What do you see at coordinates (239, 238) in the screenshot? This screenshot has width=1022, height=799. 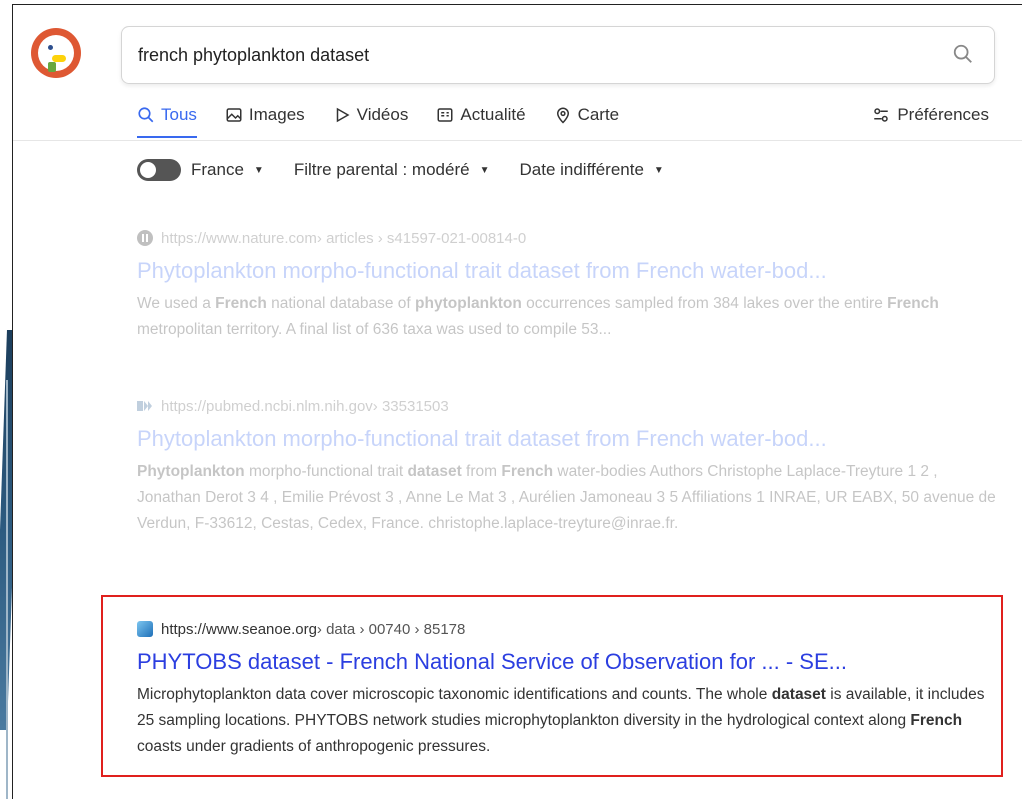 I see `result-domain: https://www.nature.com` at bounding box center [239, 238].